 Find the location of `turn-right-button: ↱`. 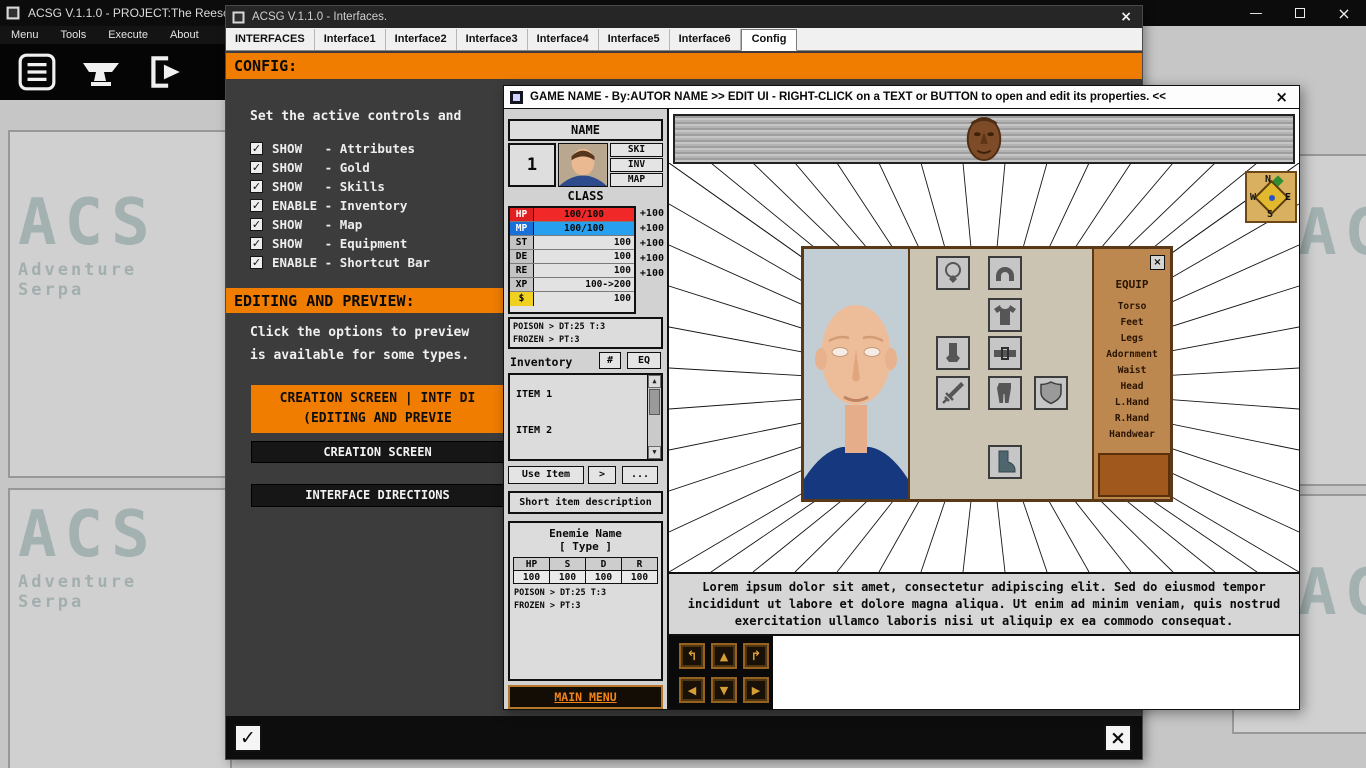

turn-right-button: ↱ is located at coordinates (756, 656).